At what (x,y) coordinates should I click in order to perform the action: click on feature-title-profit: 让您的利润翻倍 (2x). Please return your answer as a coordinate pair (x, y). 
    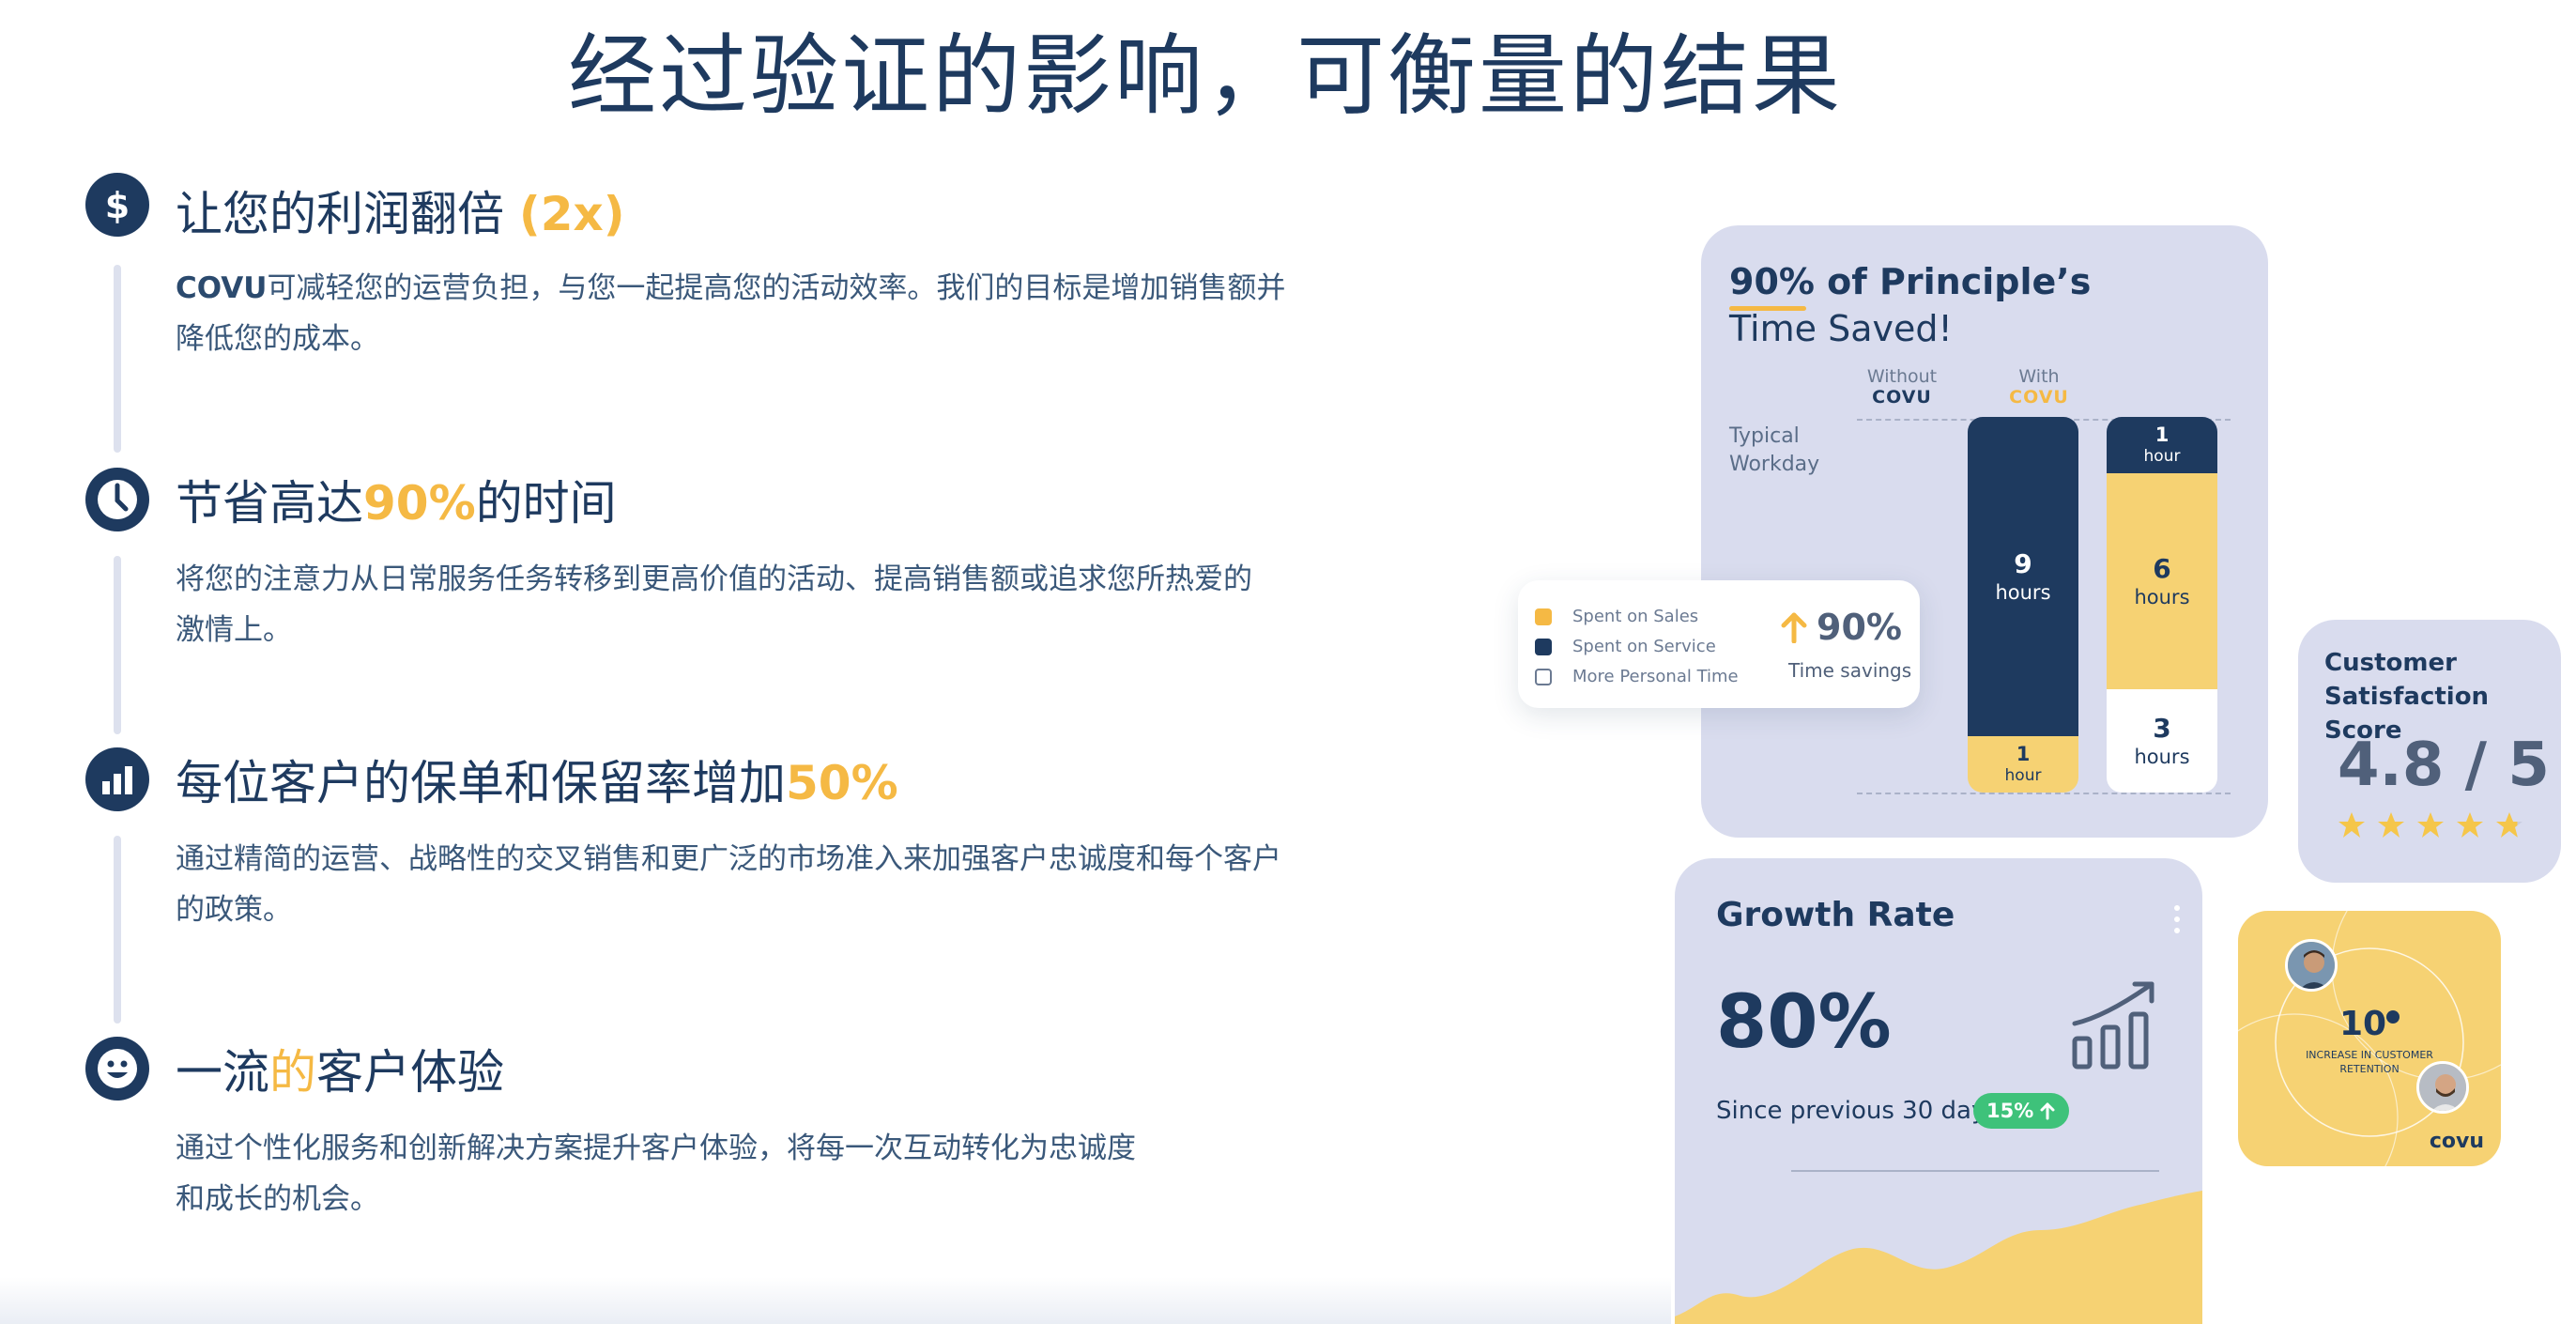
    Looking at the image, I should click on (400, 211).